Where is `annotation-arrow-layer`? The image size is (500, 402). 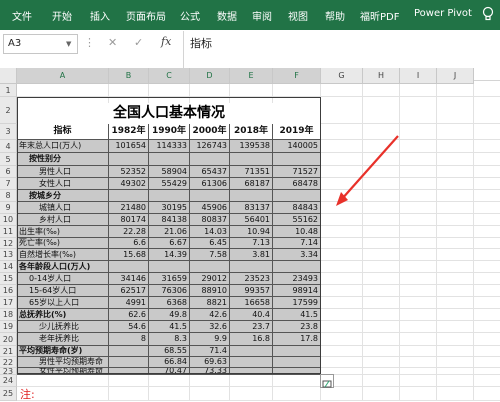
annotation-arrow-layer is located at coordinates (367, 170).